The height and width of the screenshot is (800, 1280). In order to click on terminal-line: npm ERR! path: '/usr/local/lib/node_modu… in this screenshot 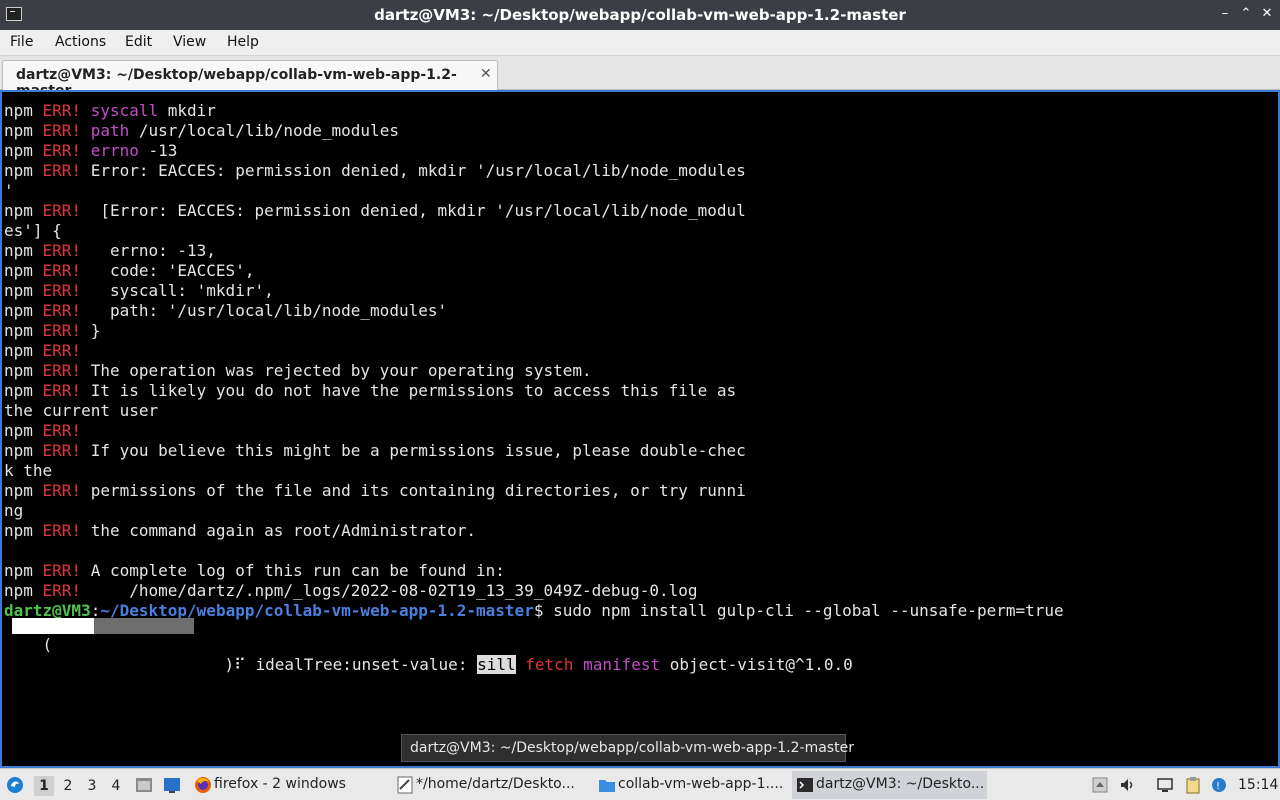, I will do `click(225, 311)`.